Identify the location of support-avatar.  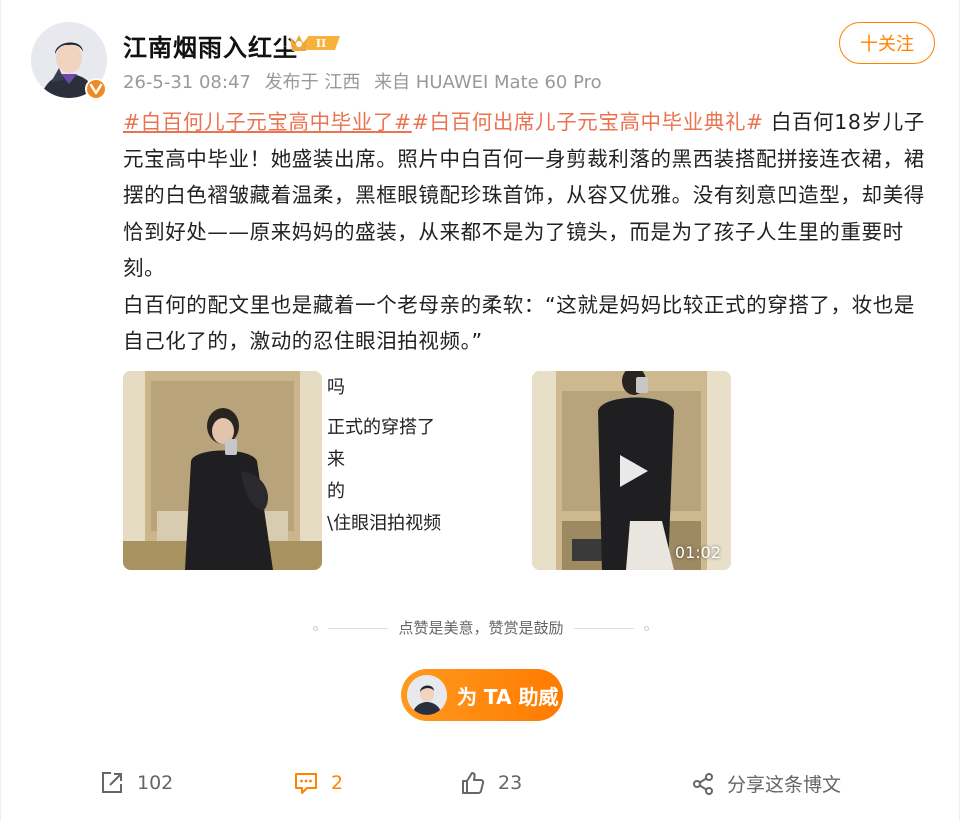
(427, 695).